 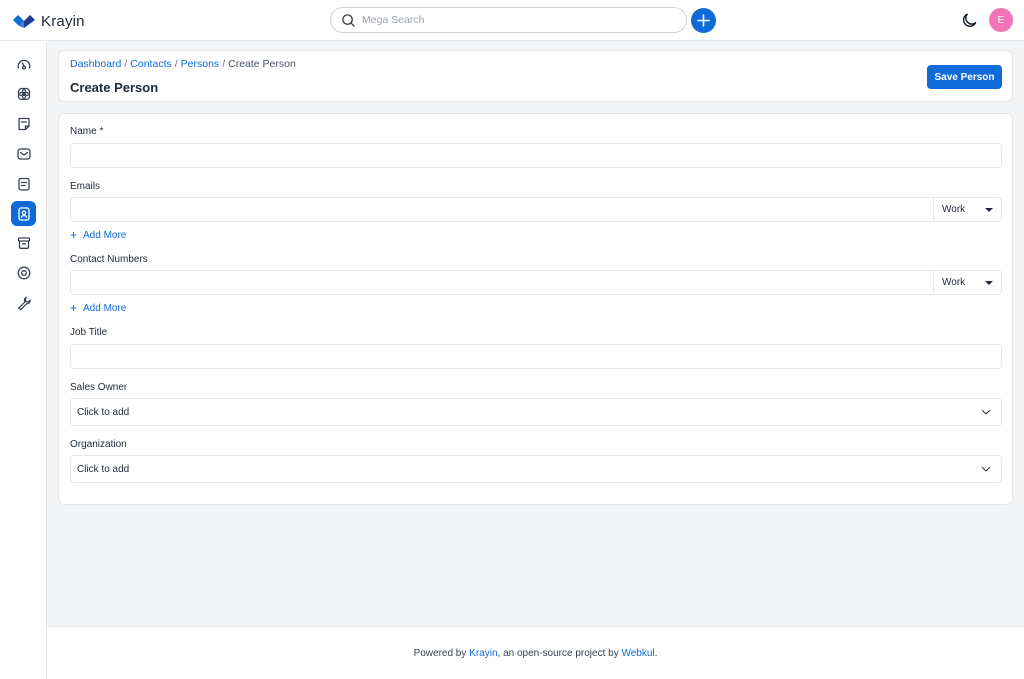 I want to click on name-field-wrapper, so click(x=536, y=155).